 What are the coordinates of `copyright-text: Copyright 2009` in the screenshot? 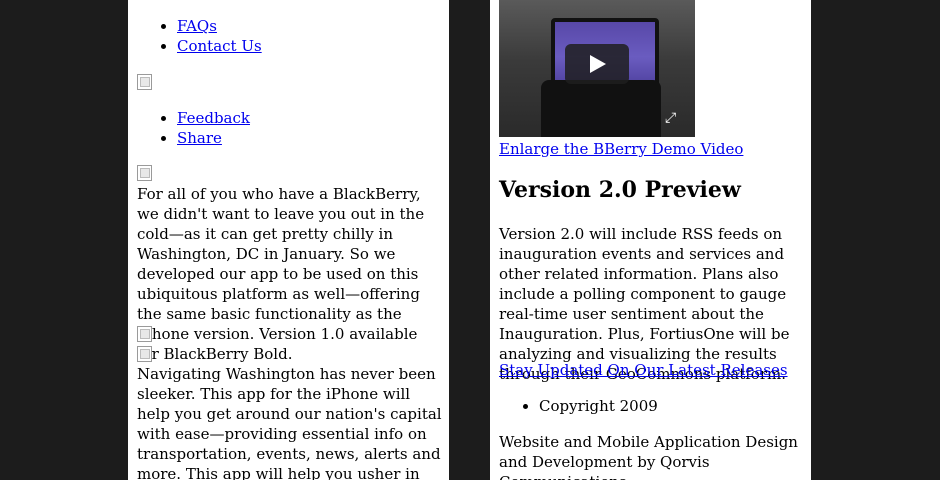 It's located at (598, 406).